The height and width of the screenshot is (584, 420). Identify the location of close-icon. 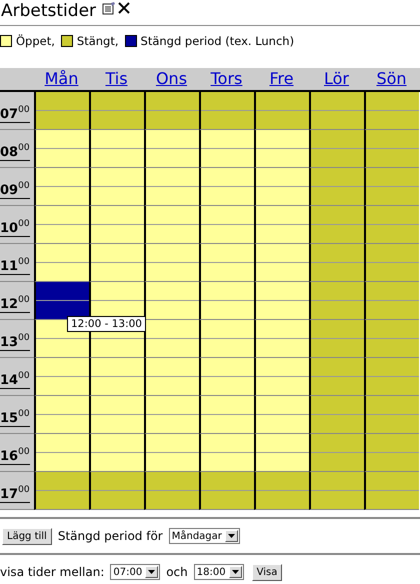
(124, 8).